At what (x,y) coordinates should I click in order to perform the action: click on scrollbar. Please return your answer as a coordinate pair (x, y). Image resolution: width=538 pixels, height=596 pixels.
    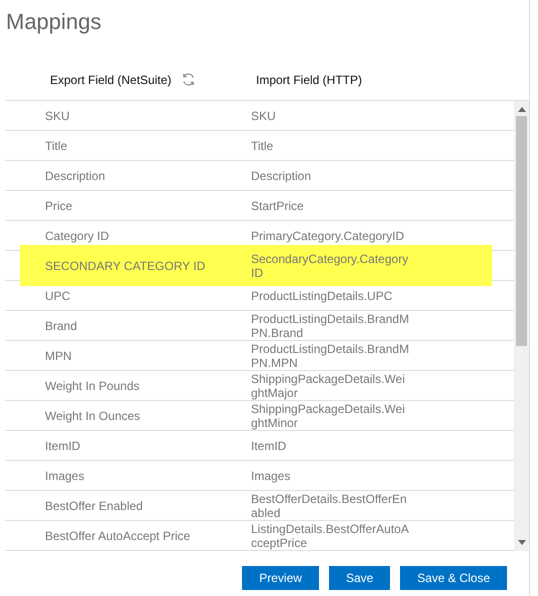
    Looking at the image, I should click on (521, 326).